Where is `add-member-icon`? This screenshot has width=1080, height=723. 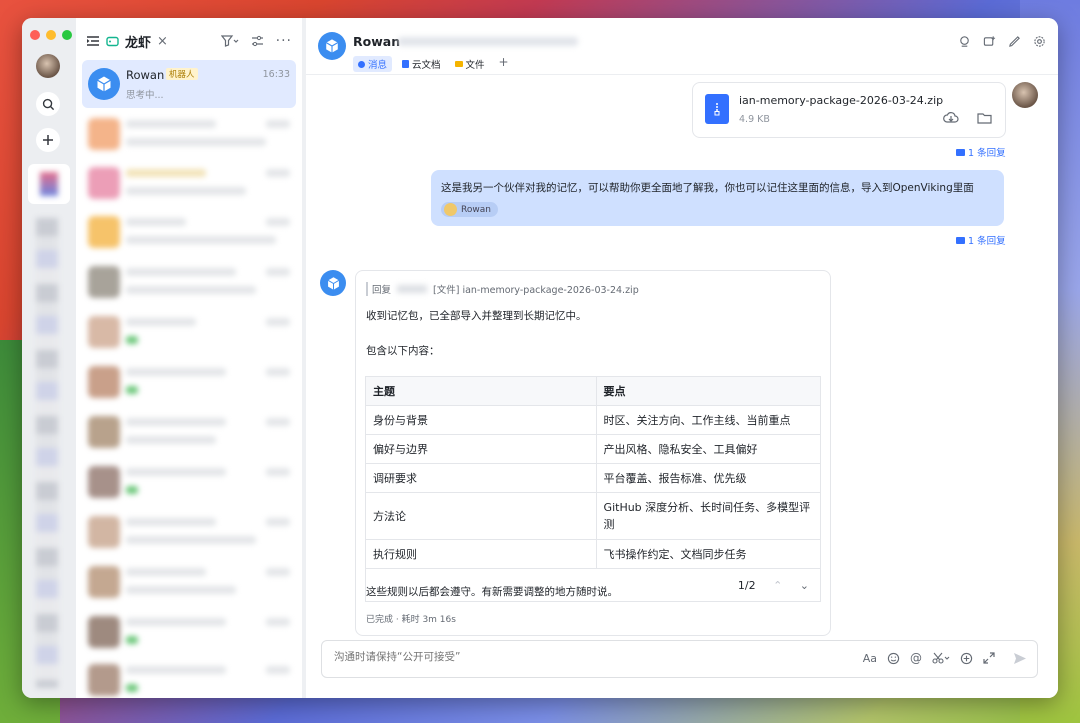 add-member-icon is located at coordinates (989, 41).